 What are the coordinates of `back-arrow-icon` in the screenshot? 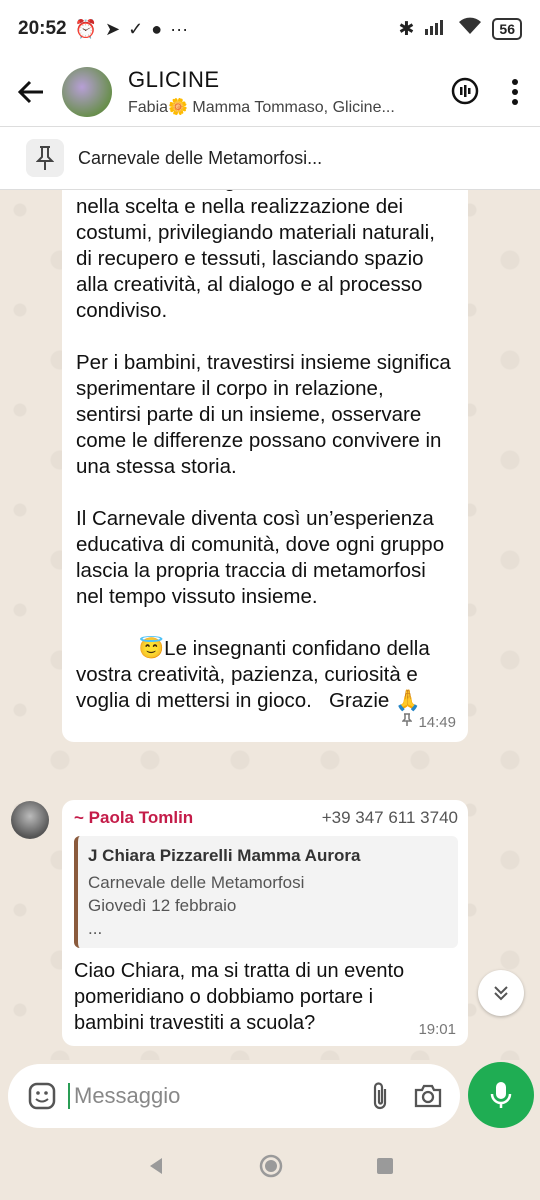 It's located at (31, 92).